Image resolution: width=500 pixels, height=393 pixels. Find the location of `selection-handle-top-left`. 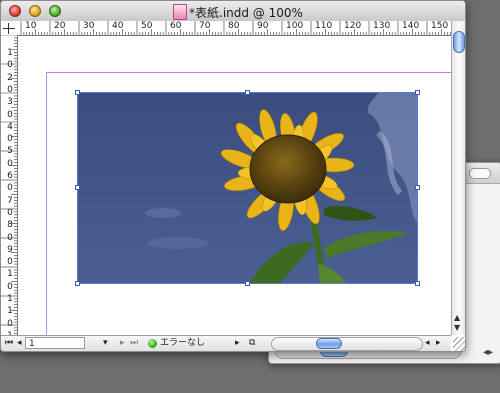

selection-handle-top-left is located at coordinates (77, 92).